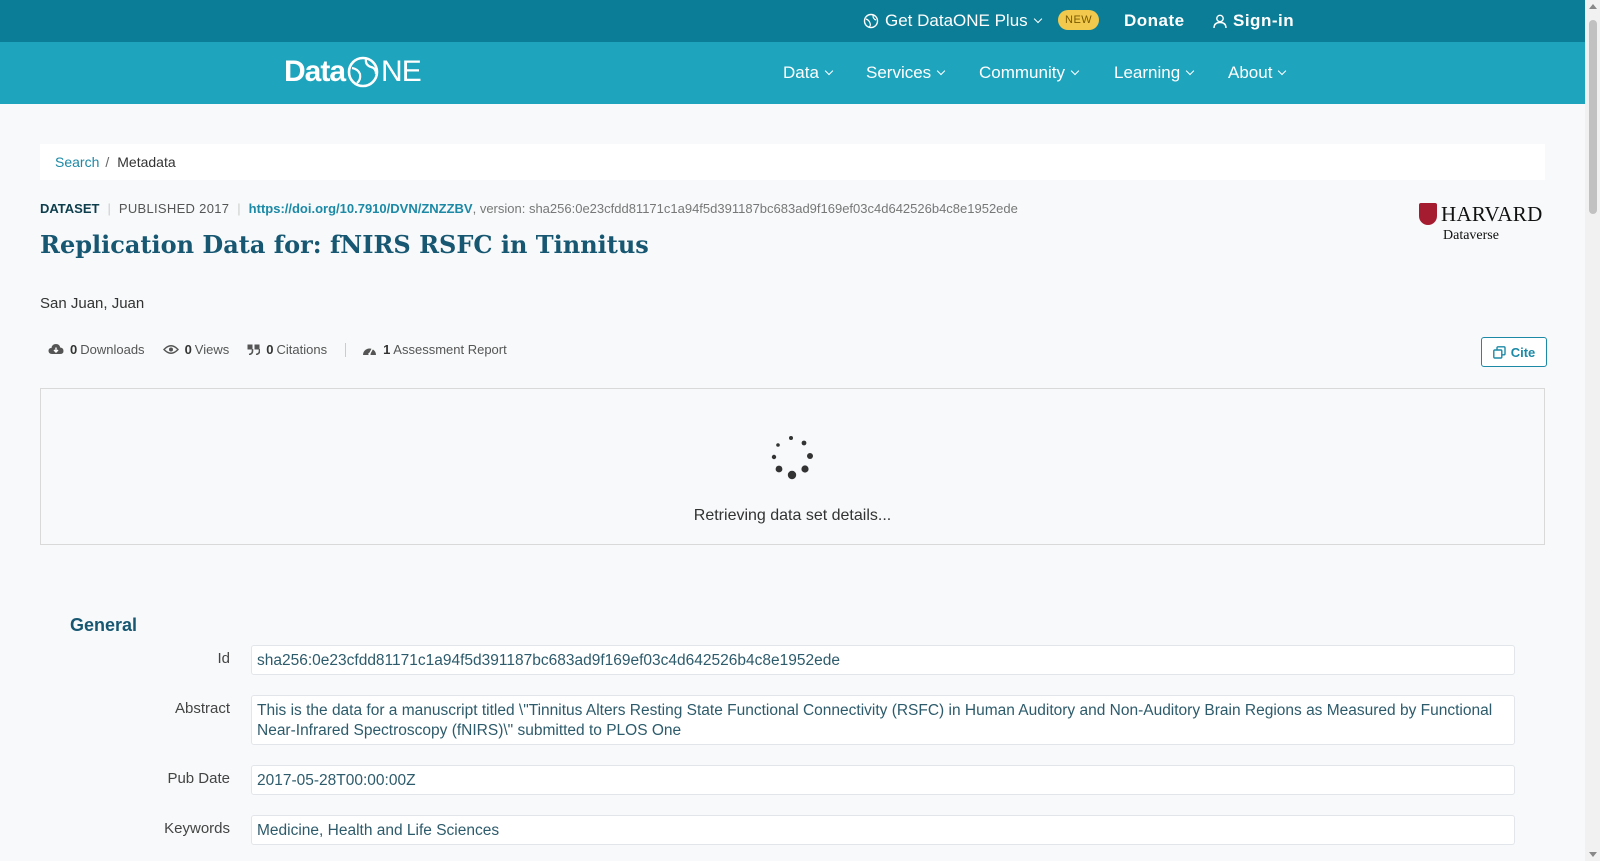  Describe the element at coordinates (1593, 854) in the screenshot. I see `scroll-down-arrow-icon` at that location.